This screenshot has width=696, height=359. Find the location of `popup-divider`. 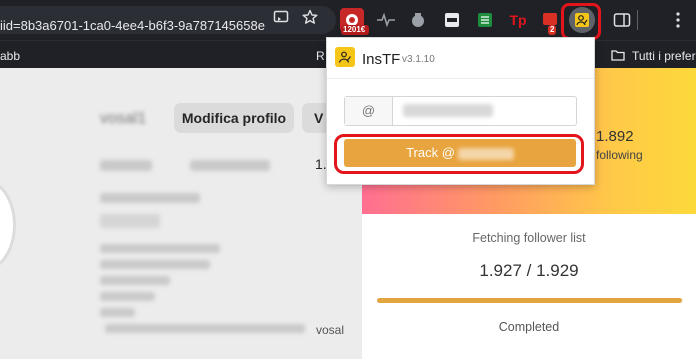

popup-divider is located at coordinates (460, 78).